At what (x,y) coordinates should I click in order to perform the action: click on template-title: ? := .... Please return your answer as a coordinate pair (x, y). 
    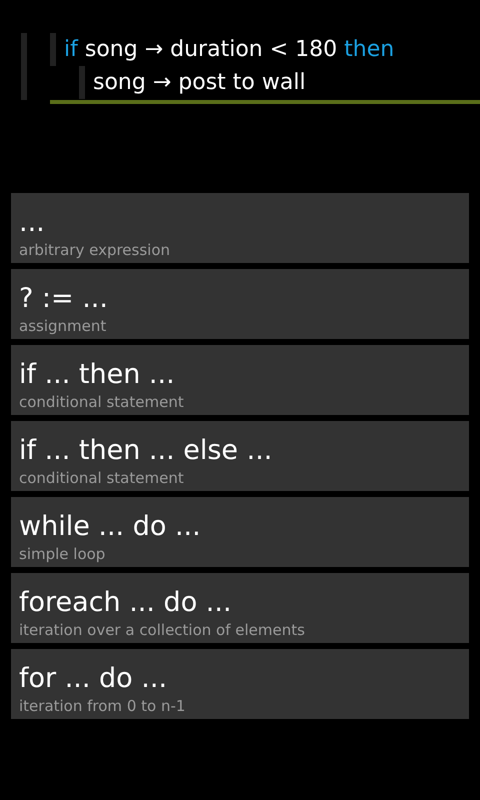
    Looking at the image, I should click on (63, 299).